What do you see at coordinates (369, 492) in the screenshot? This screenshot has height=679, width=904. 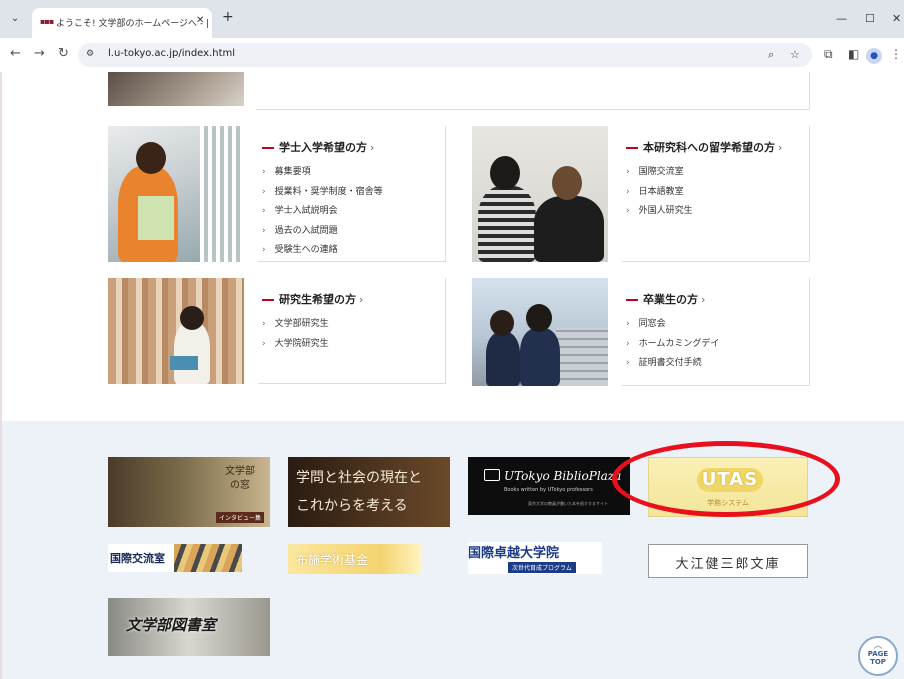 I see `banner-gakumon-to-shakai: 学問と社会の現在と これからを考える` at bounding box center [369, 492].